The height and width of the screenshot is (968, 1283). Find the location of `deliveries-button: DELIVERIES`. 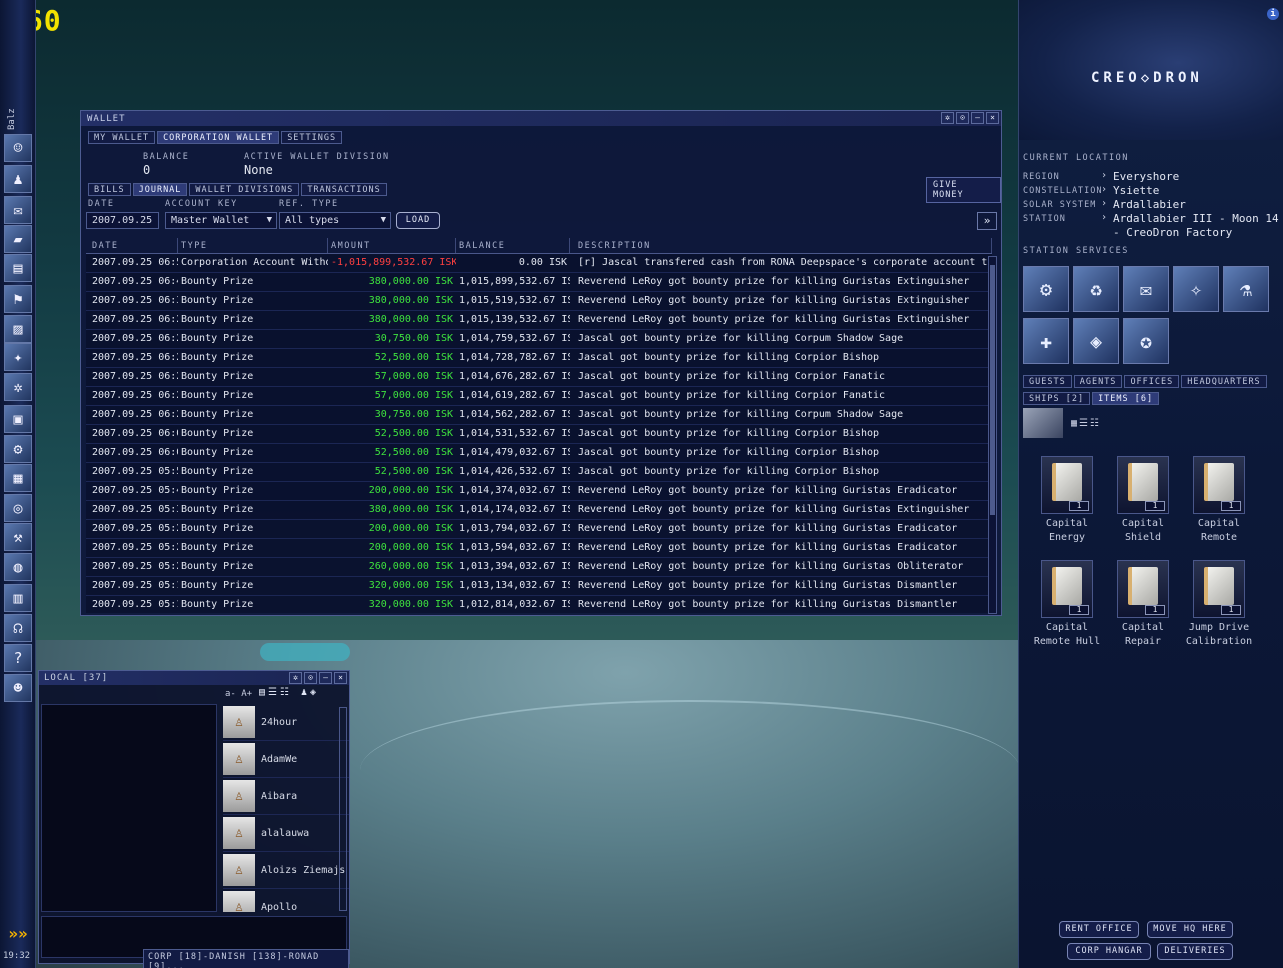

deliveries-button: DELIVERIES is located at coordinates (1195, 951).